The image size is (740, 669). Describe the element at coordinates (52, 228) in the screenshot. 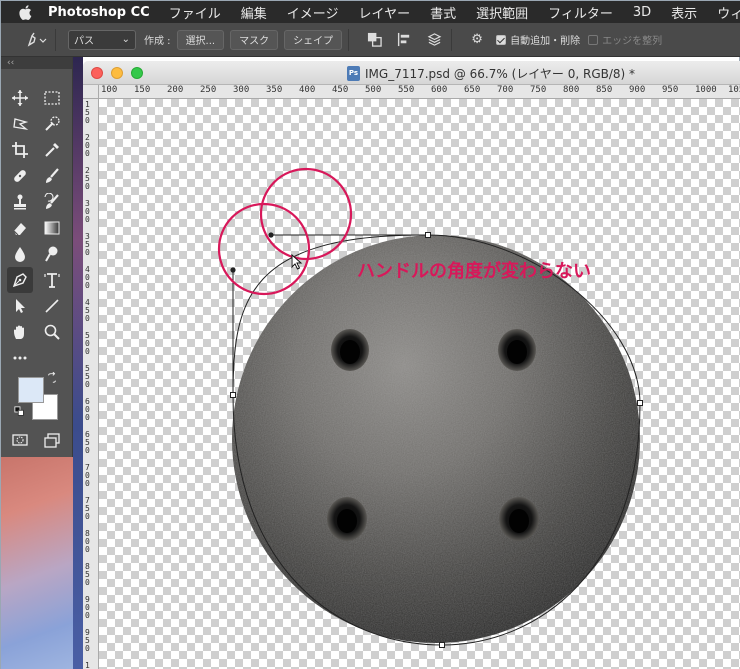

I see `gradient-tool-icon` at that location.